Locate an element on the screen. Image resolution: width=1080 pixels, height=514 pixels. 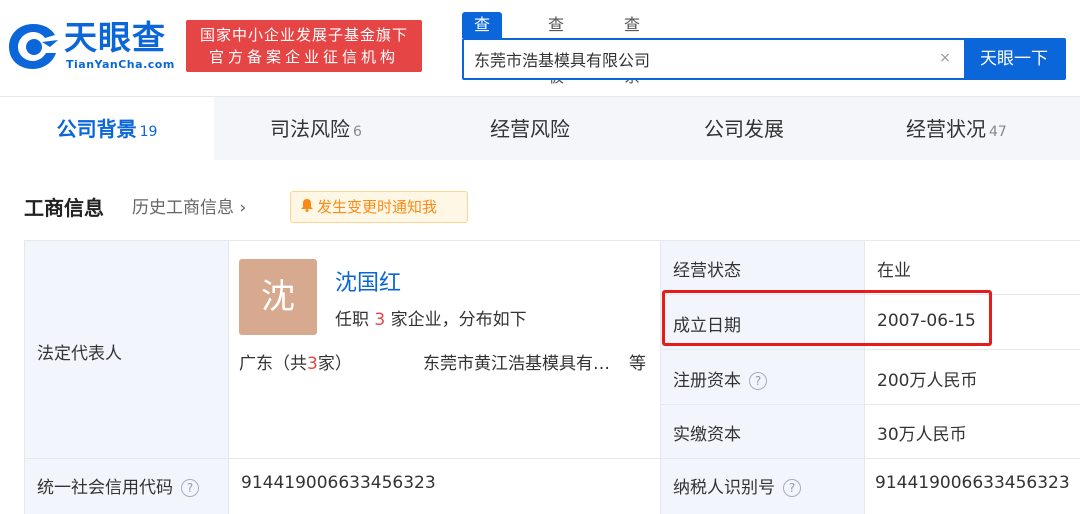
notify-label: 发生变更时通知我 is located at coordinates (377, 207).